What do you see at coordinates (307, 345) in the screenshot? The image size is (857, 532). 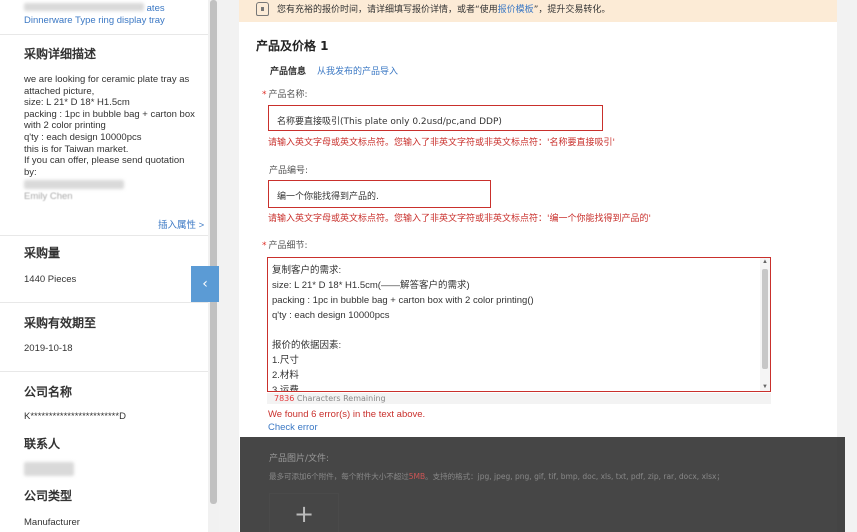 I see `detail-text-line: 报价的依据因素:` at bounding box center [307, 345].